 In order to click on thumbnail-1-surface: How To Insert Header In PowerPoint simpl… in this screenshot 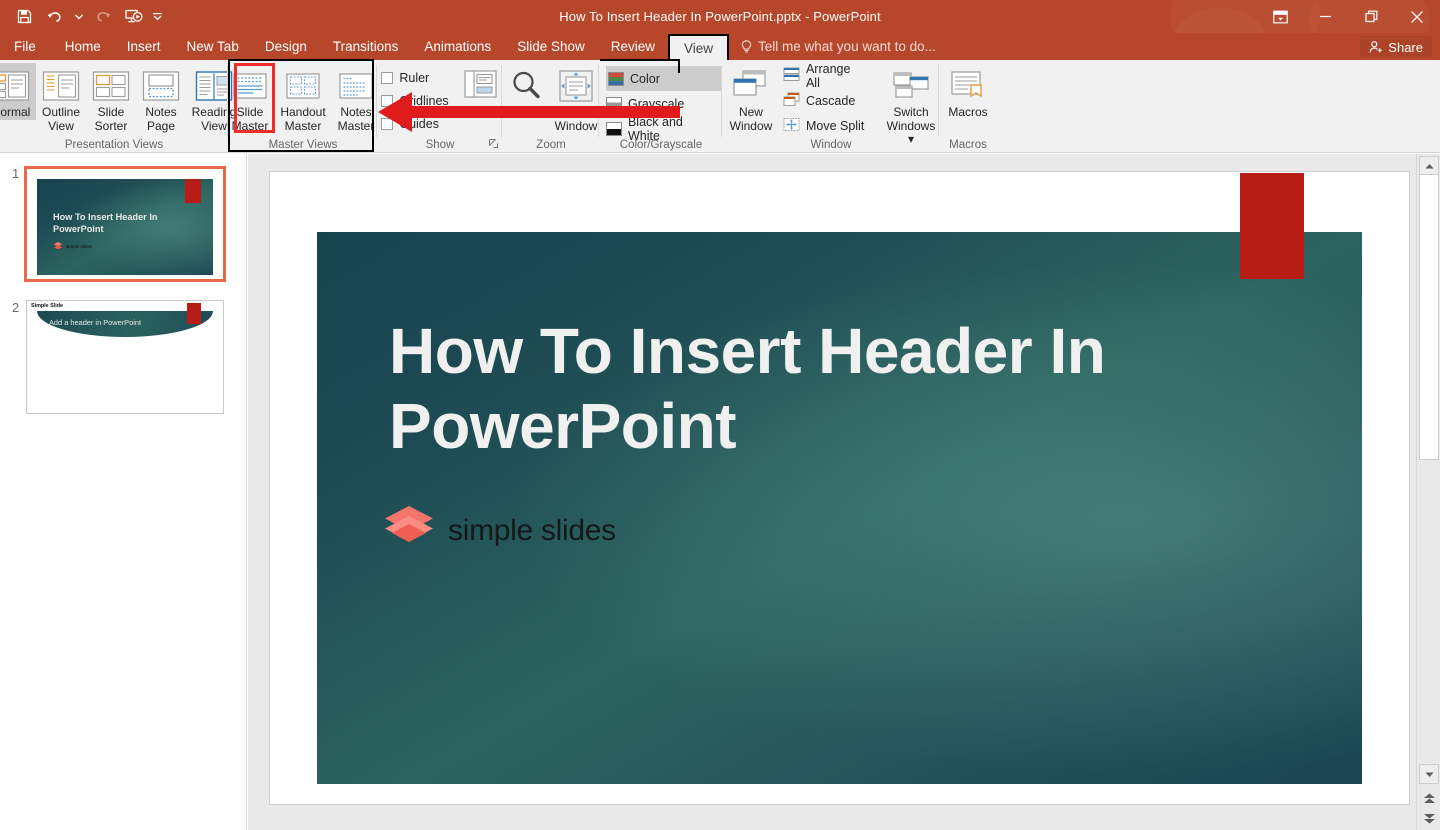, I will do `click(125, 227)`.